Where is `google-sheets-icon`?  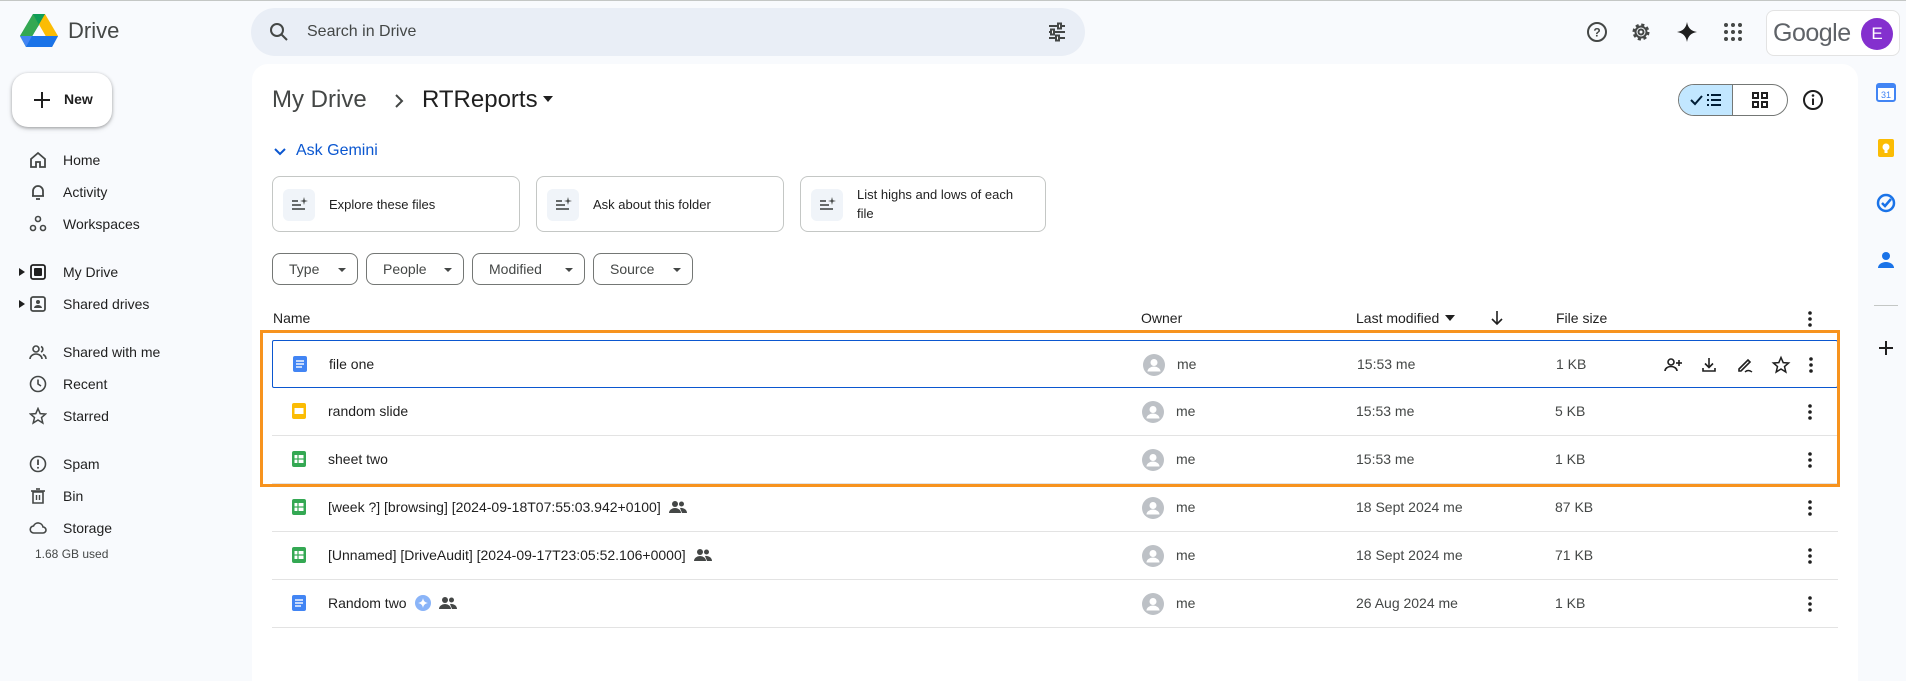 google-sheets-icon is located at coordinates (299, 555).